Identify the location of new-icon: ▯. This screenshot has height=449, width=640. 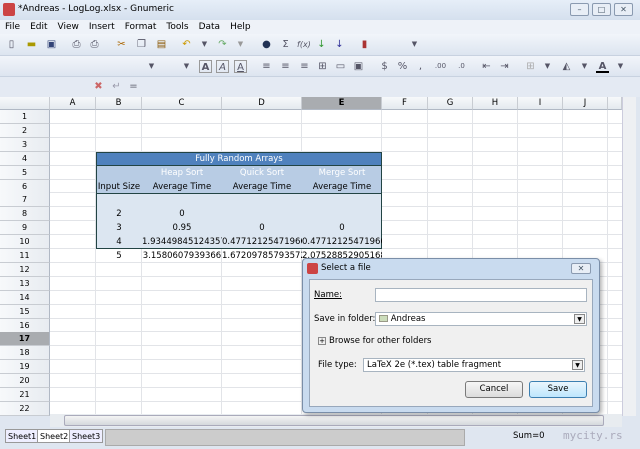
(11, 44).